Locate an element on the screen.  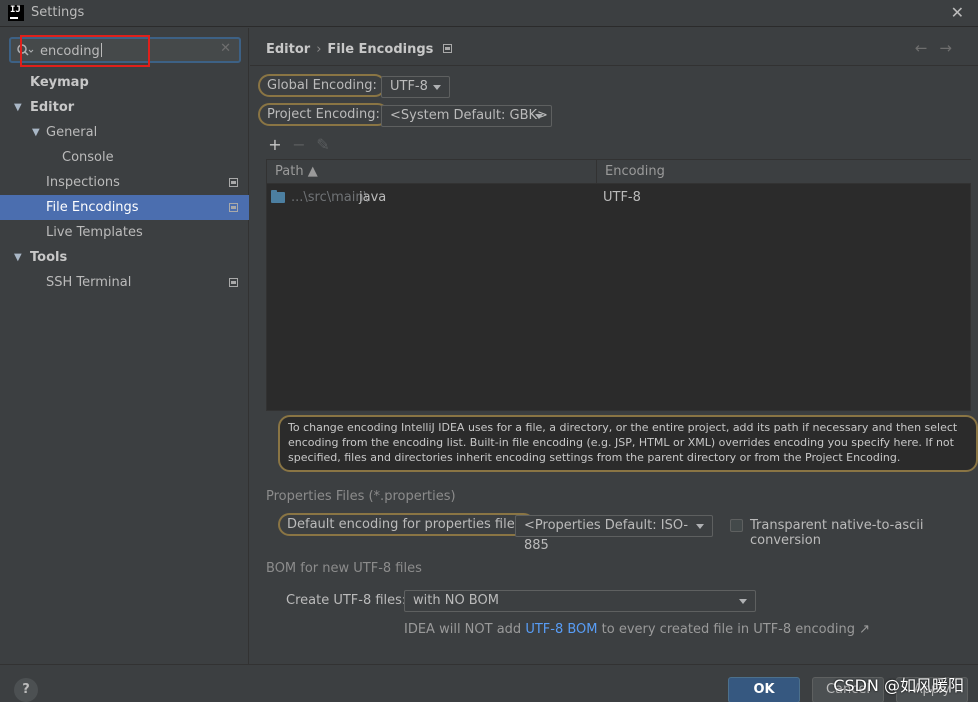
sidebar-item-keymap: Keymap is located at coordinates (124, 82).